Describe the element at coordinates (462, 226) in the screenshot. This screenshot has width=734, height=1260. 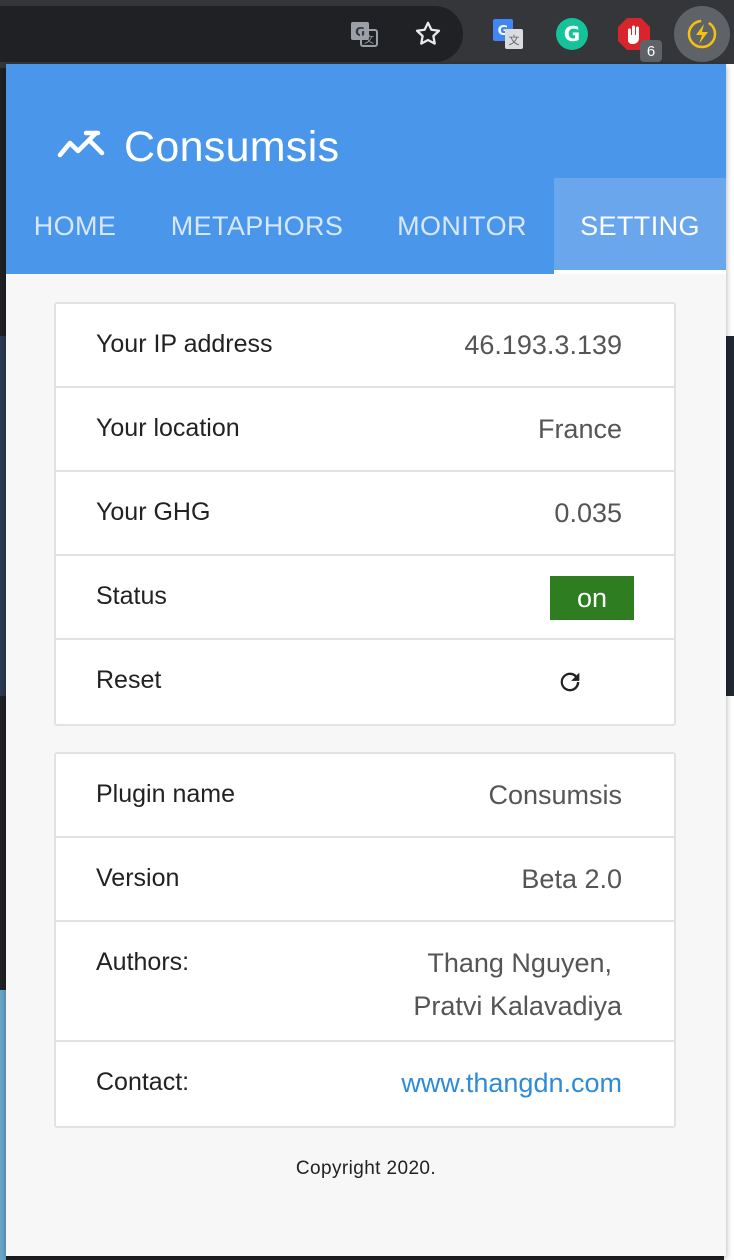
I see `tab-monitor: MONITOR` at that location.